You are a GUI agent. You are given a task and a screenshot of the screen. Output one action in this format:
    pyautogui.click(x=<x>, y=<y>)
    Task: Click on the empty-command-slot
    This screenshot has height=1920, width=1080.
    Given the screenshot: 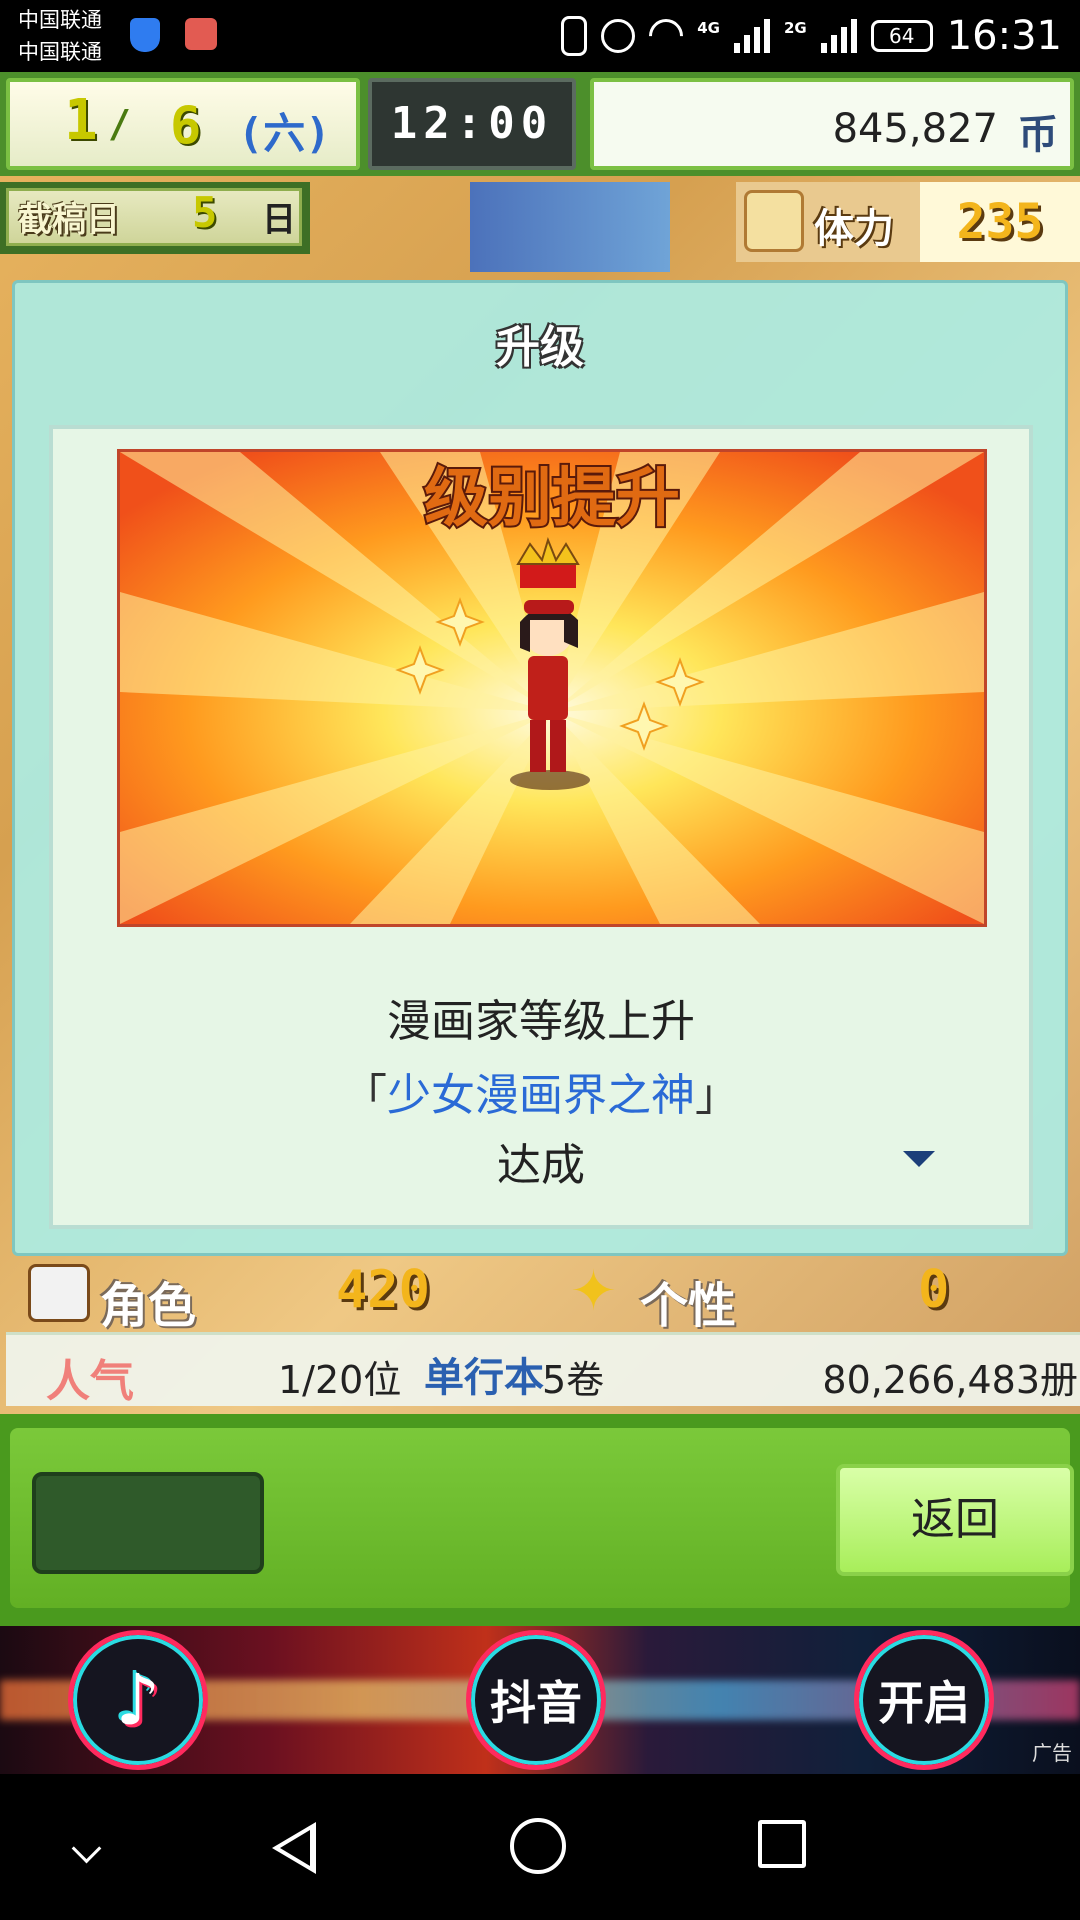 What is the action you would take?
    pyautogui.click(x=148, y=1523)
    